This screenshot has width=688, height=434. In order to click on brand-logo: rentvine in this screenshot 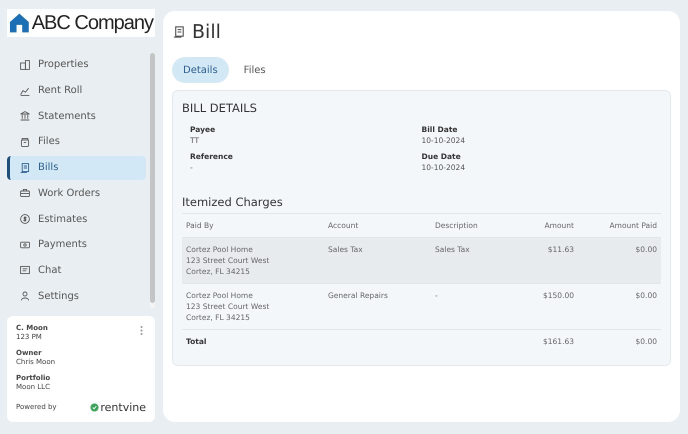, I will do `click(118, 407)`.